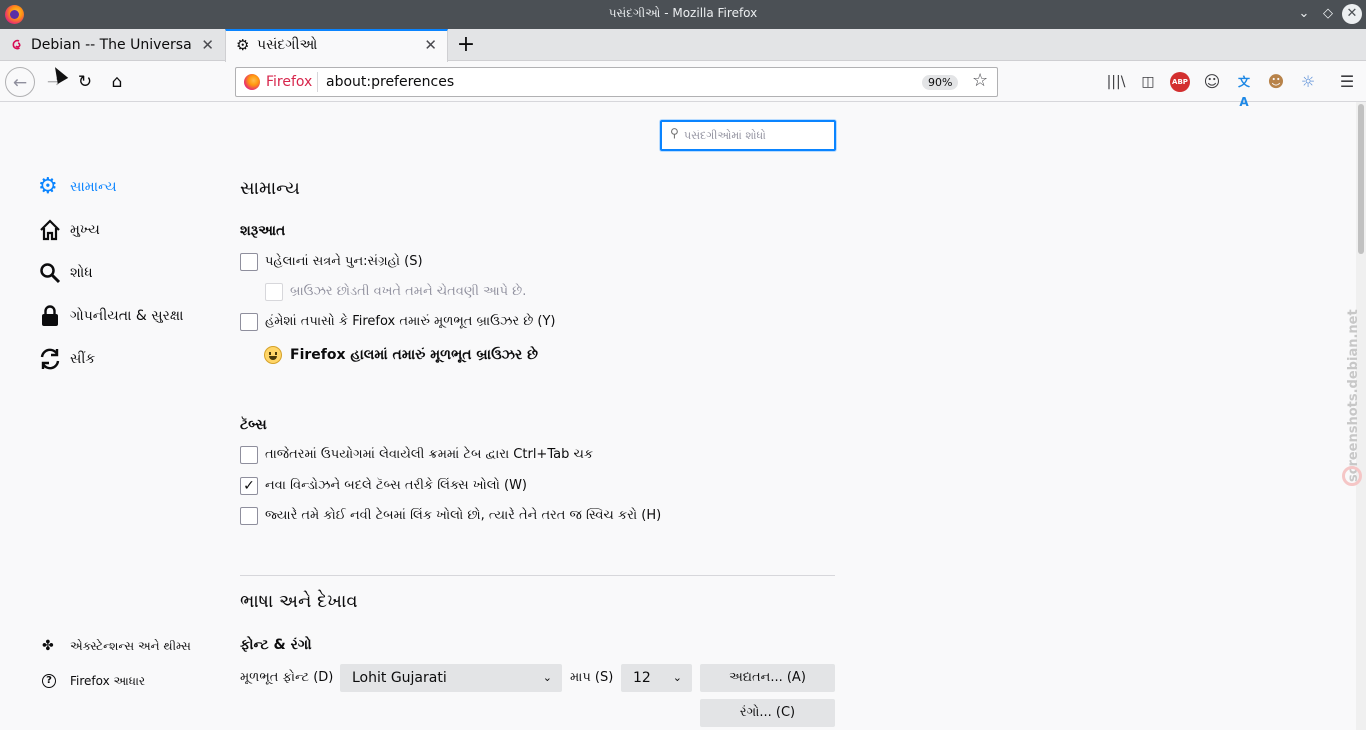  What do you see at coordinates (1116, 82) in the screenshot?
I see `library-icon: |||\` at bounding box center [1116, 82].